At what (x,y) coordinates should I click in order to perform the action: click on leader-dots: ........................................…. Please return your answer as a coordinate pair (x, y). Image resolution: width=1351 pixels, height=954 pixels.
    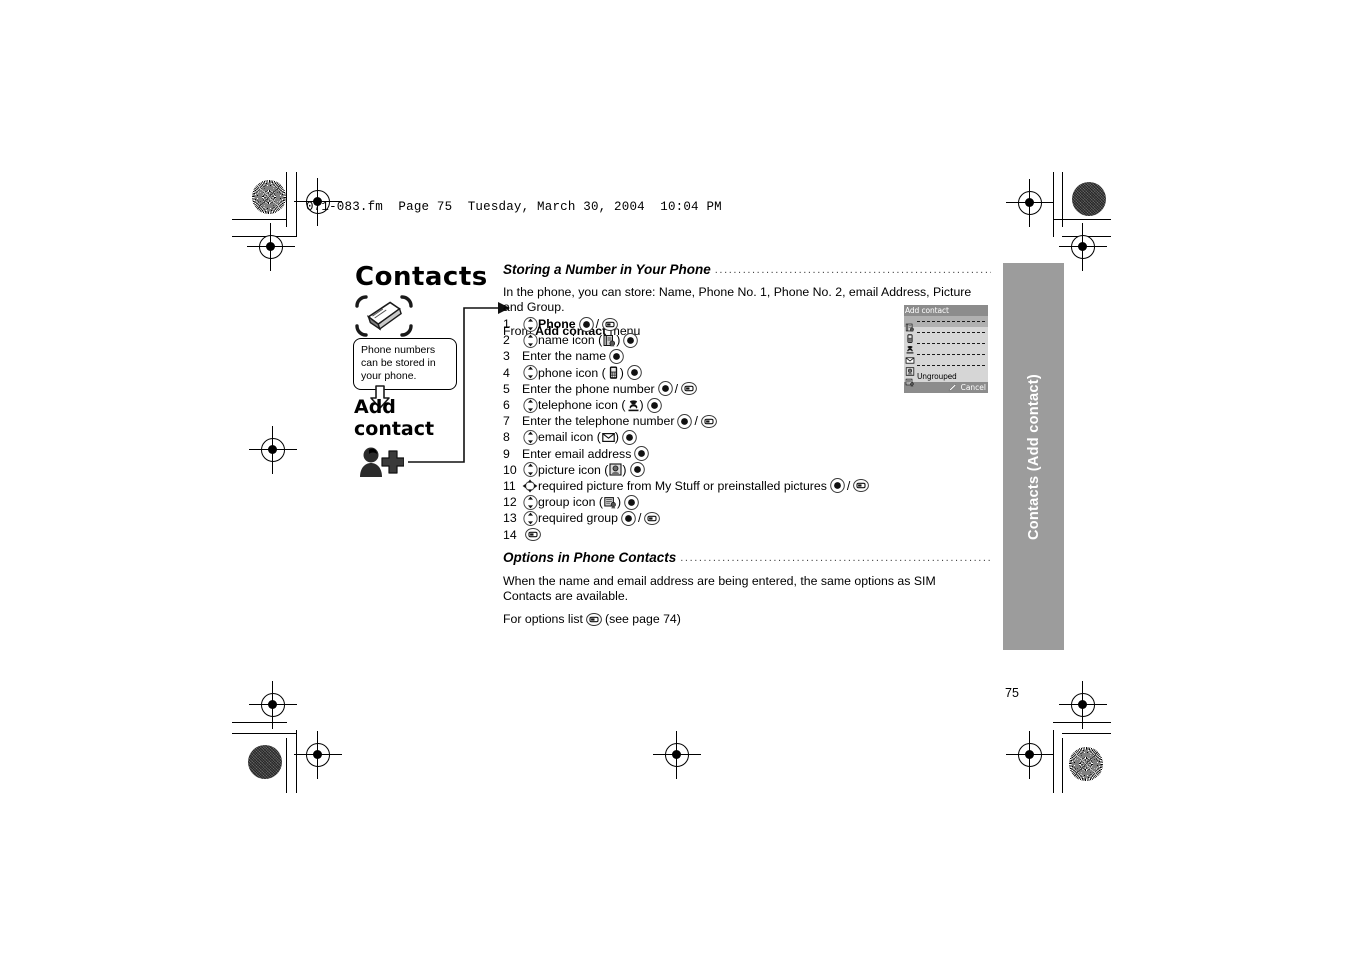
    Looking at the image, I should click on (852, 270).